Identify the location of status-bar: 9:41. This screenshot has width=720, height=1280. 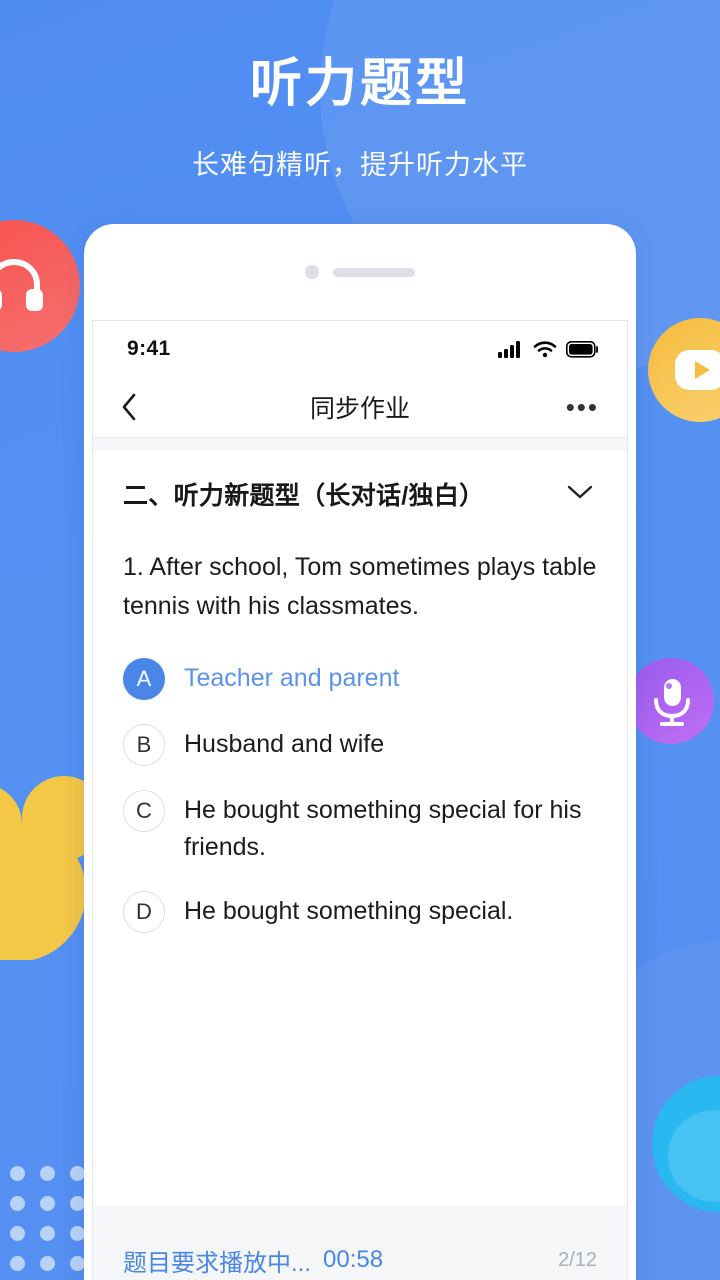
(360, 349).